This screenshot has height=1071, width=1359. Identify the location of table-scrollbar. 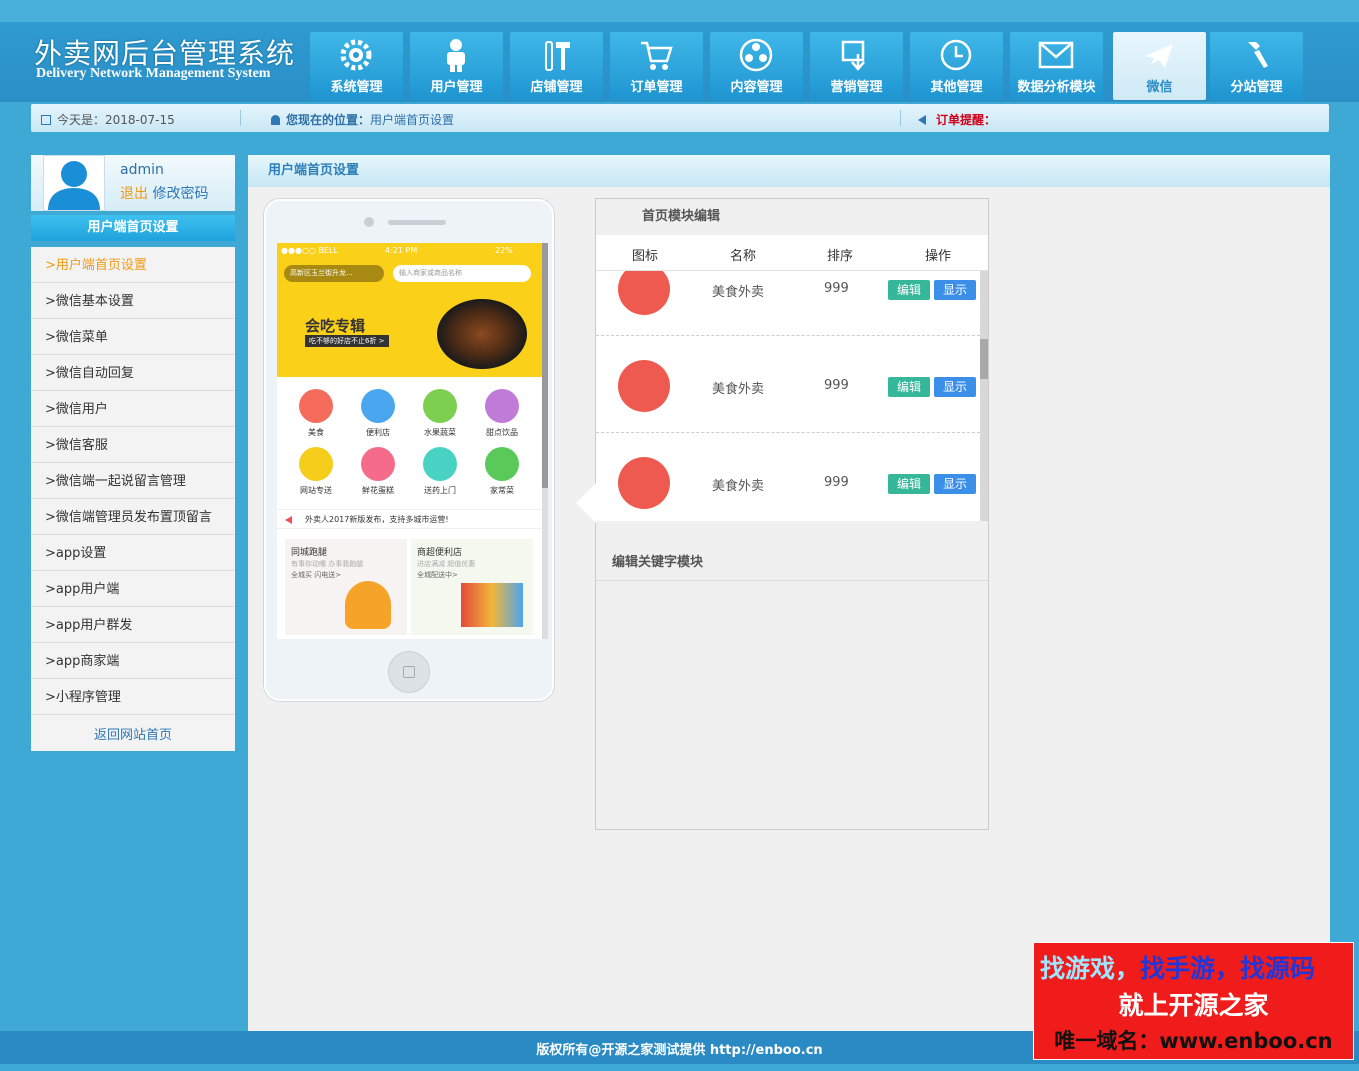
(984, 396).